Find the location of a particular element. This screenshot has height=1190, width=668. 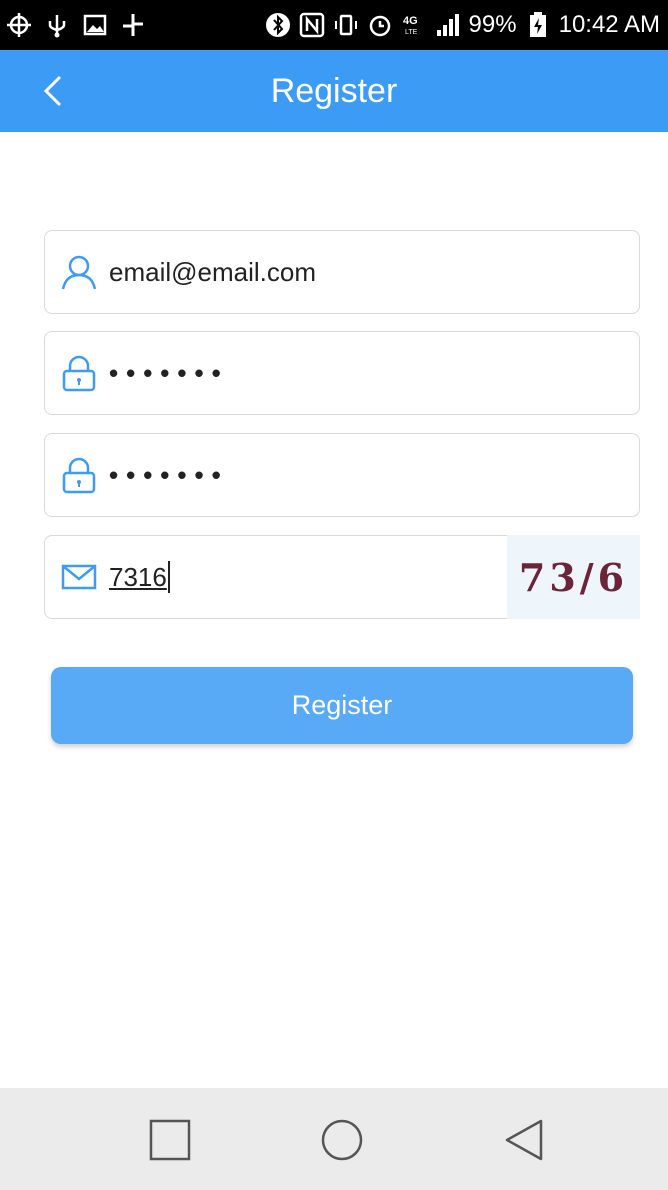

triangle-back-icon is located at coordinates (524, 1140).